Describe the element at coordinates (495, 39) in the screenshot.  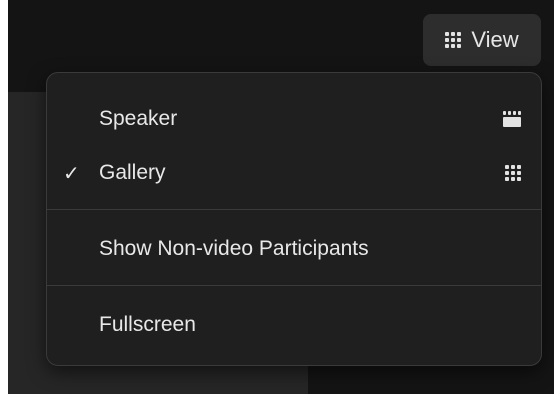
I see `view-button-label: View` at that location.